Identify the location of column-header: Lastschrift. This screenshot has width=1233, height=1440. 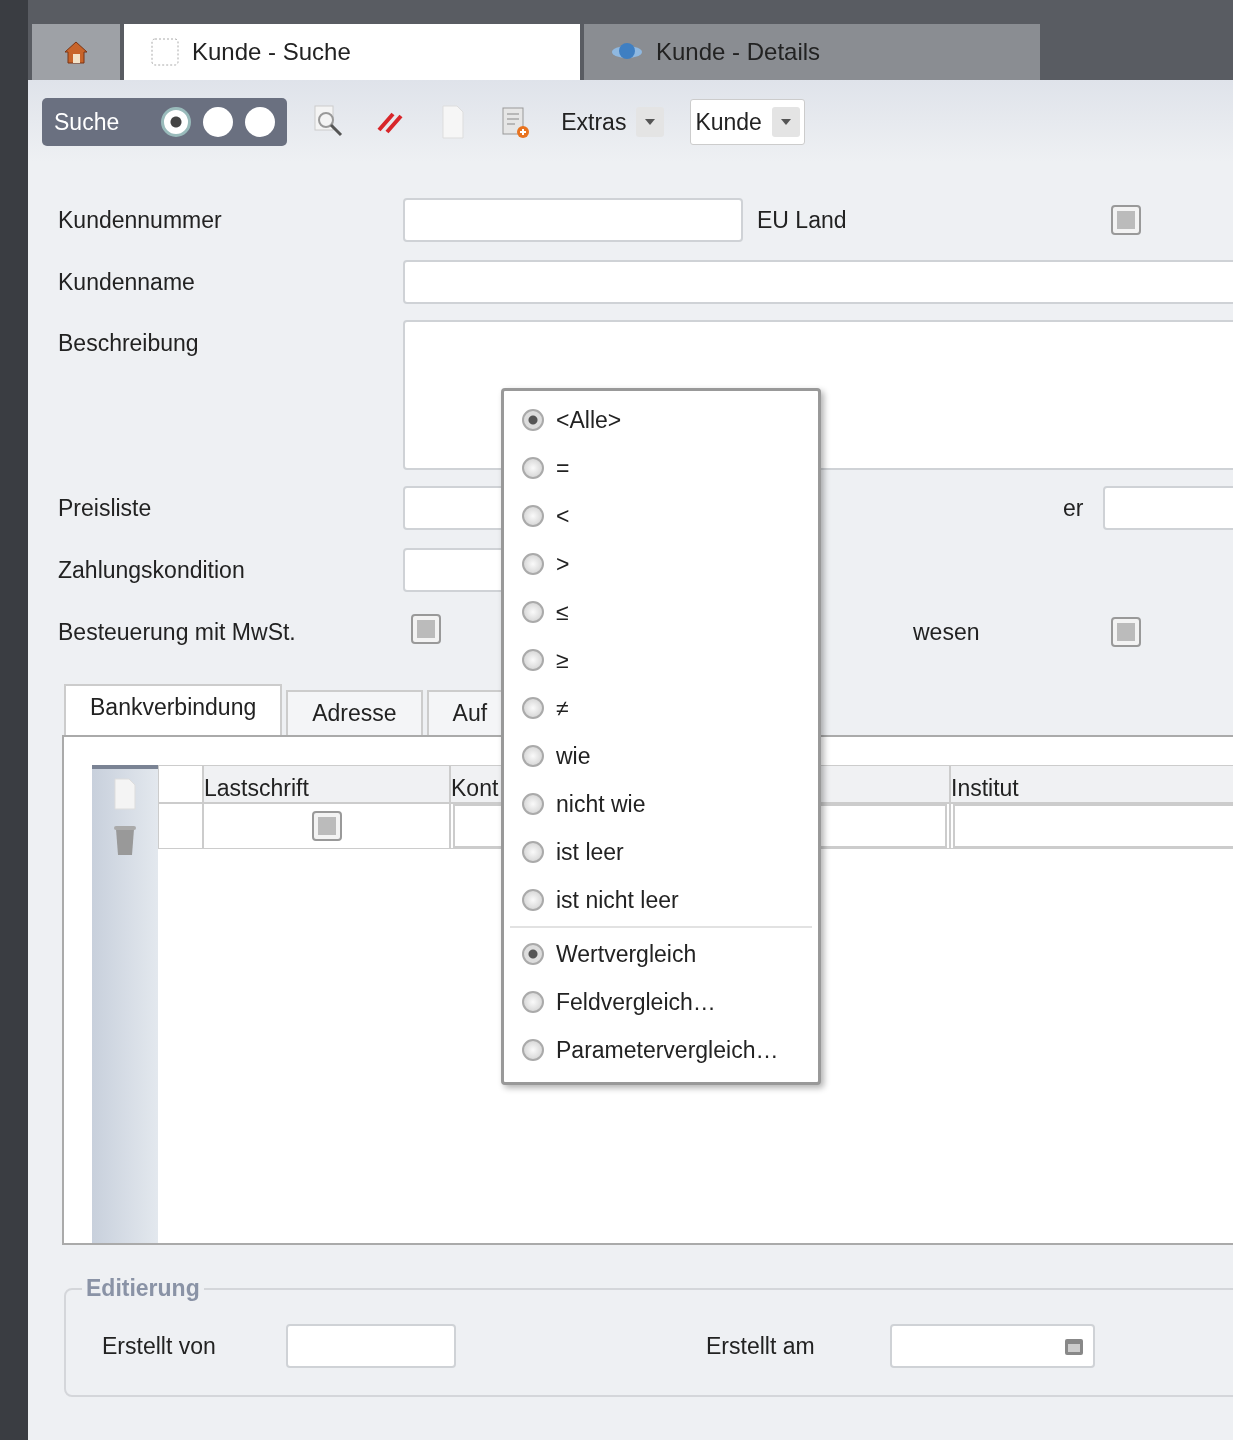
(326, 784).